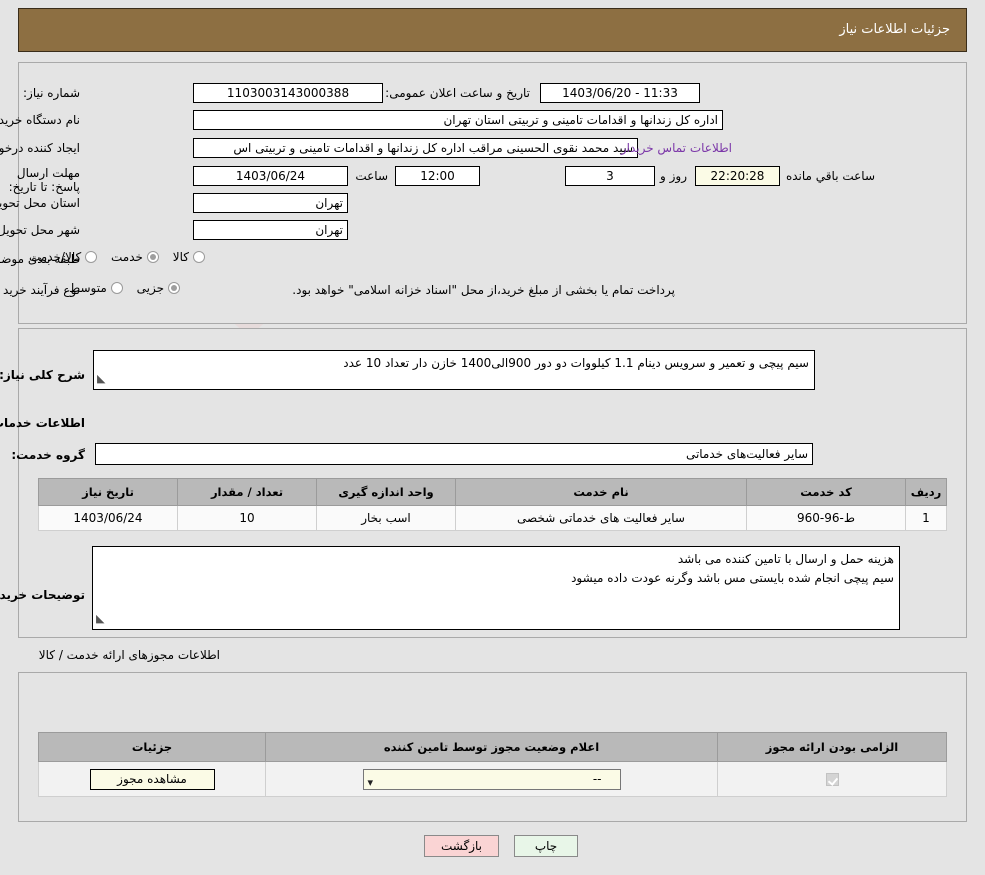  Describe the element at coordinates (116, 288) in the screenshot. I see `radio-purchase-motevaset` at that location.